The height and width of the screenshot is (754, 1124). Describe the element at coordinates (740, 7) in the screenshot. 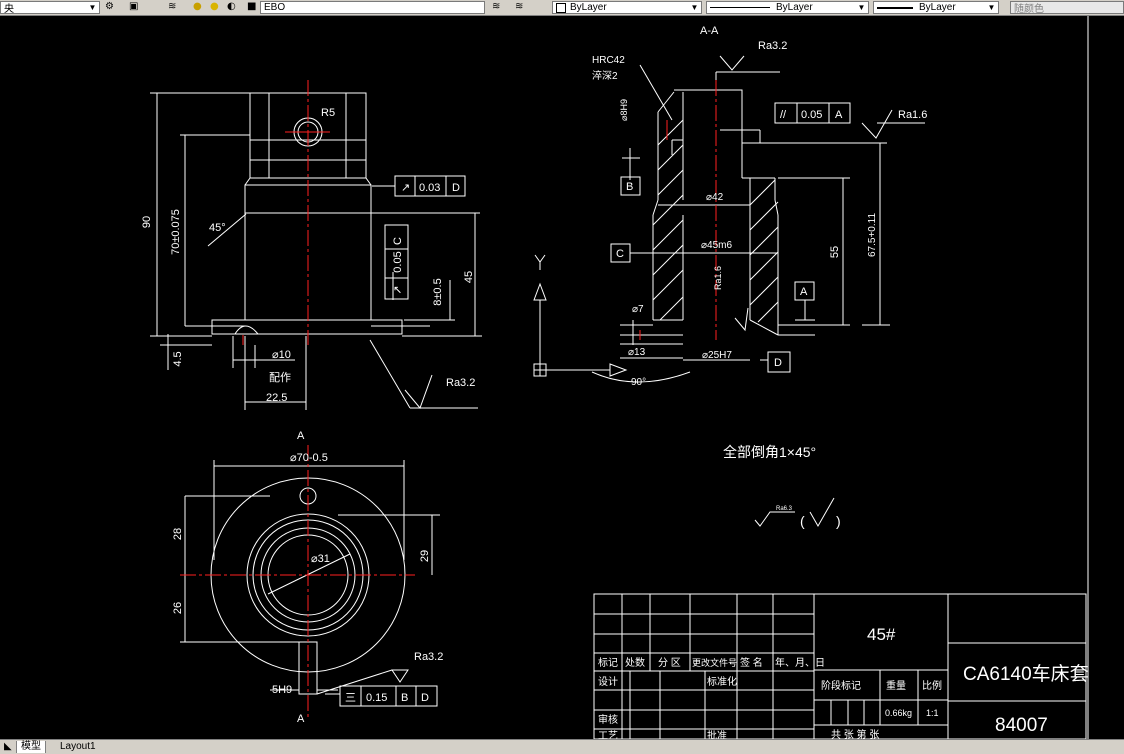

I see `linetype-sample` at that location.